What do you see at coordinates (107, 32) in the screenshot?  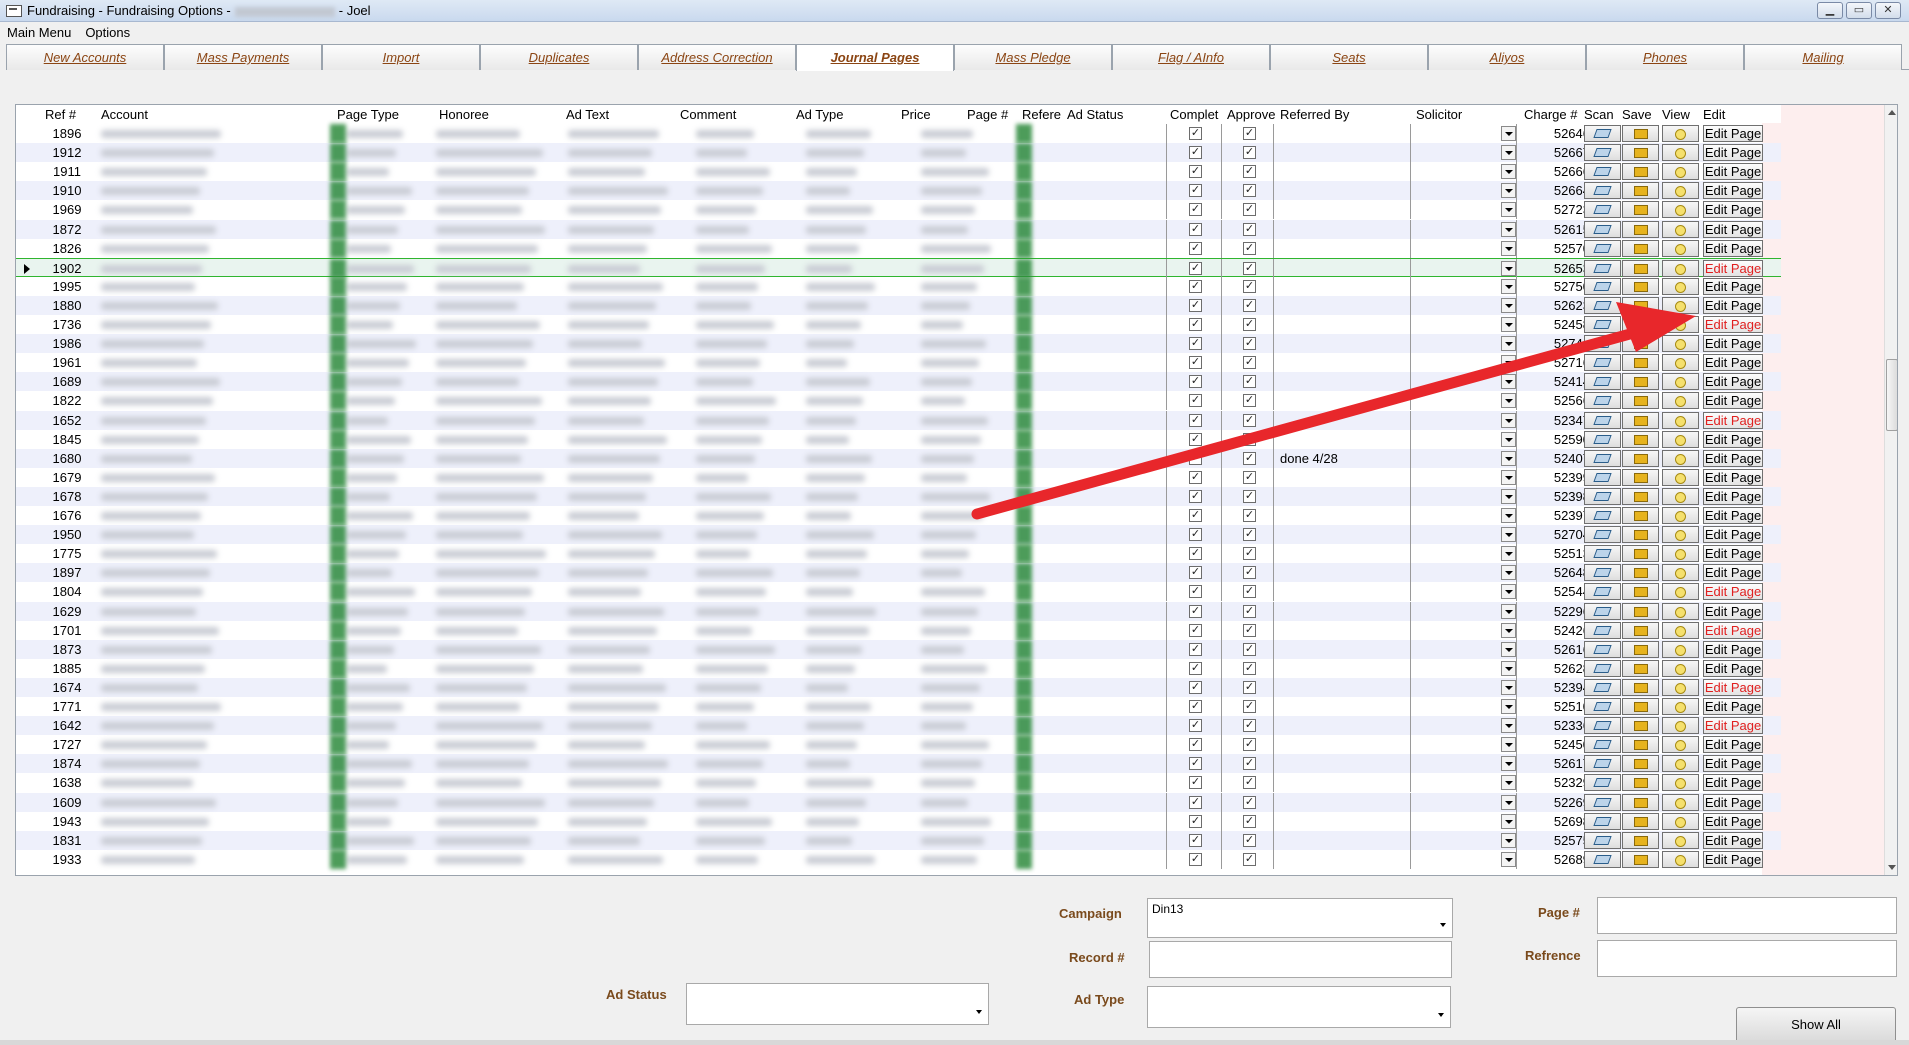 I see `menu-options: Options` at bounding box center [107, 32].